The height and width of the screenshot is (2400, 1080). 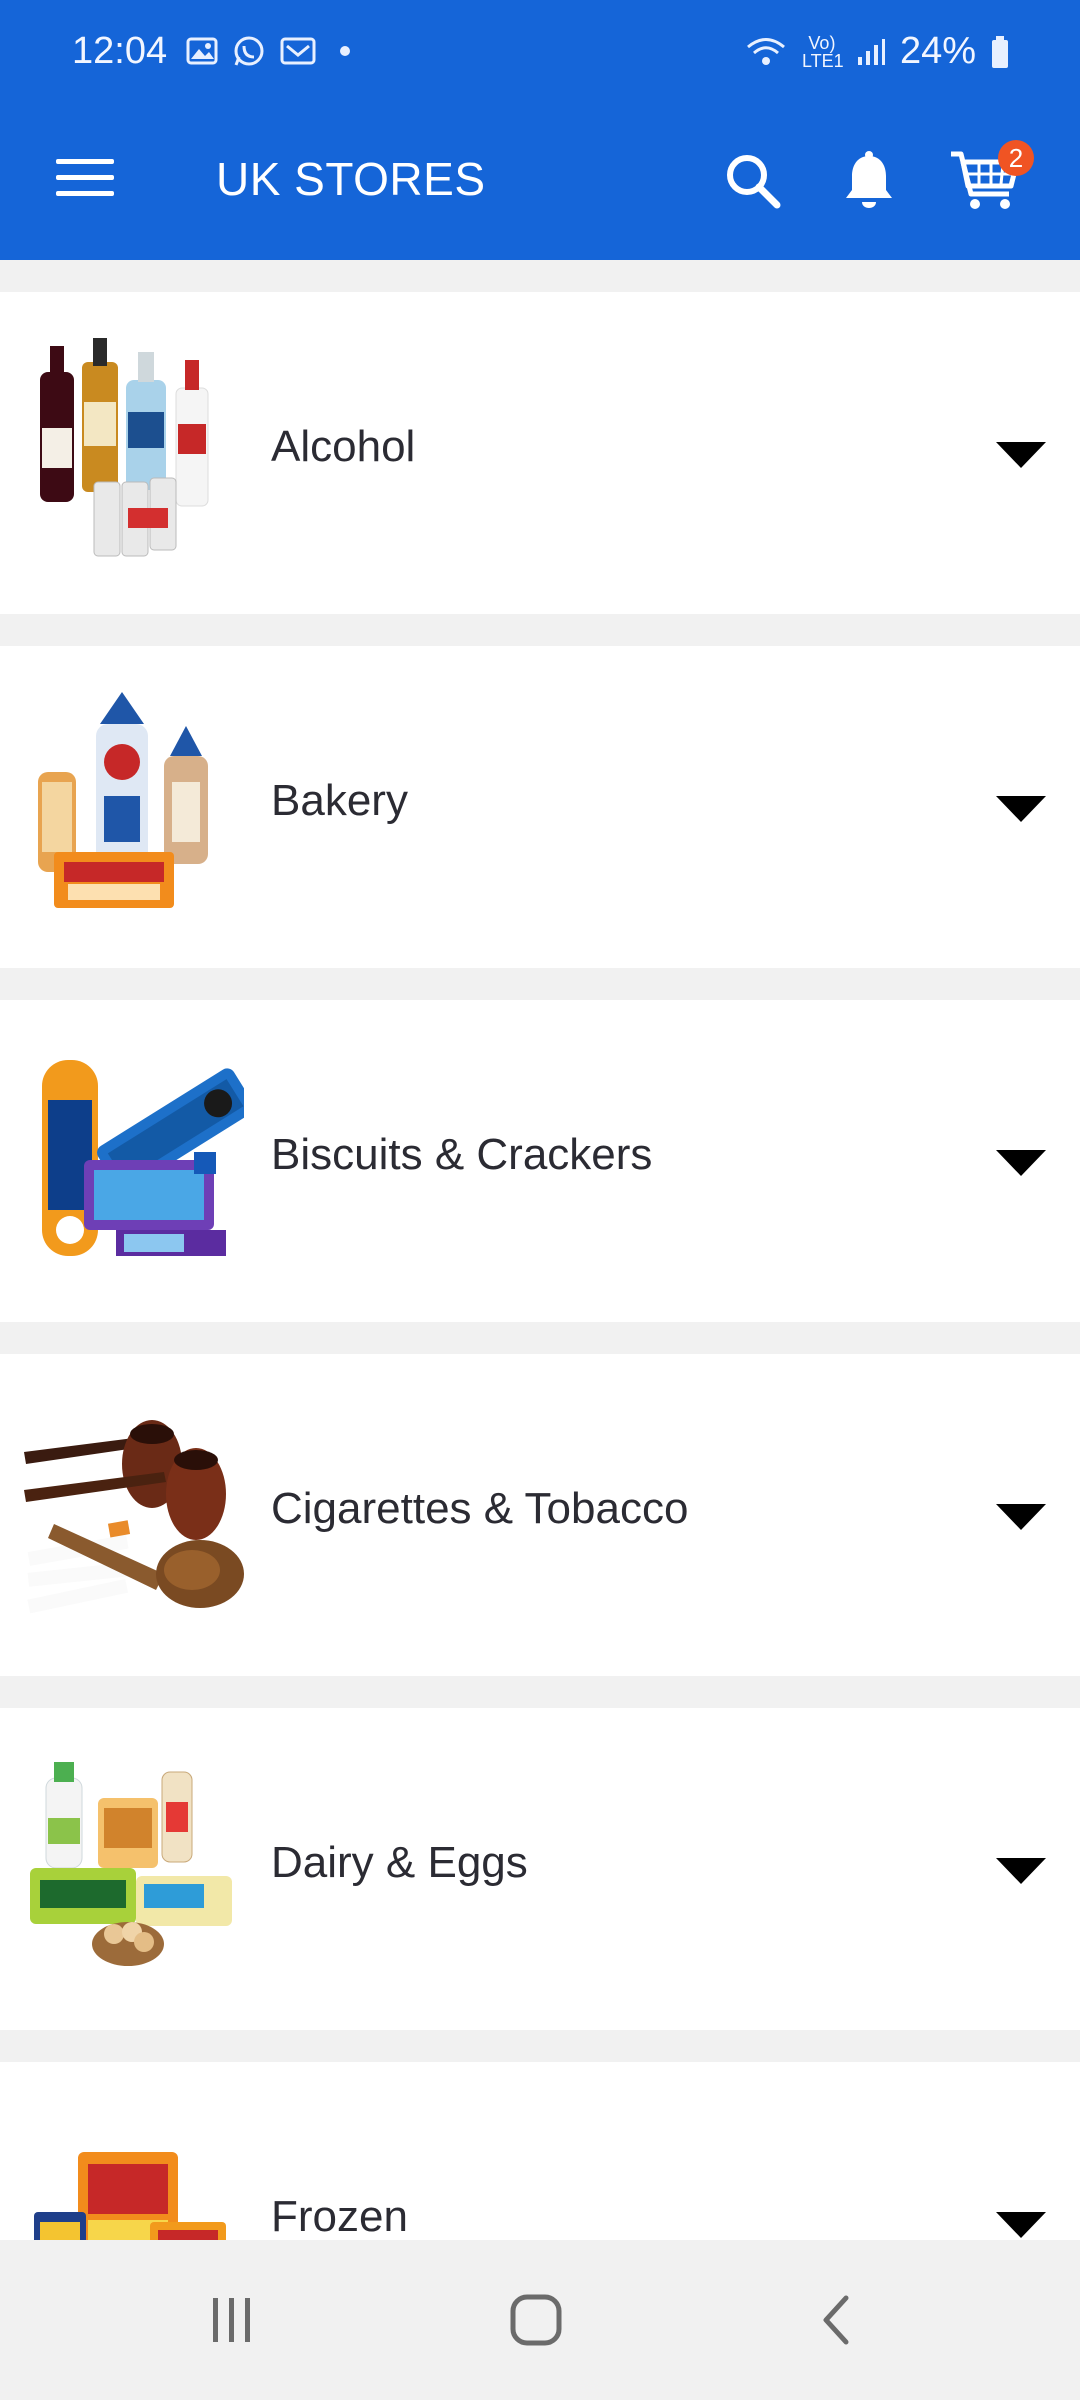 I want to click on page-title: UK STORES, so click(x=351, y=179).